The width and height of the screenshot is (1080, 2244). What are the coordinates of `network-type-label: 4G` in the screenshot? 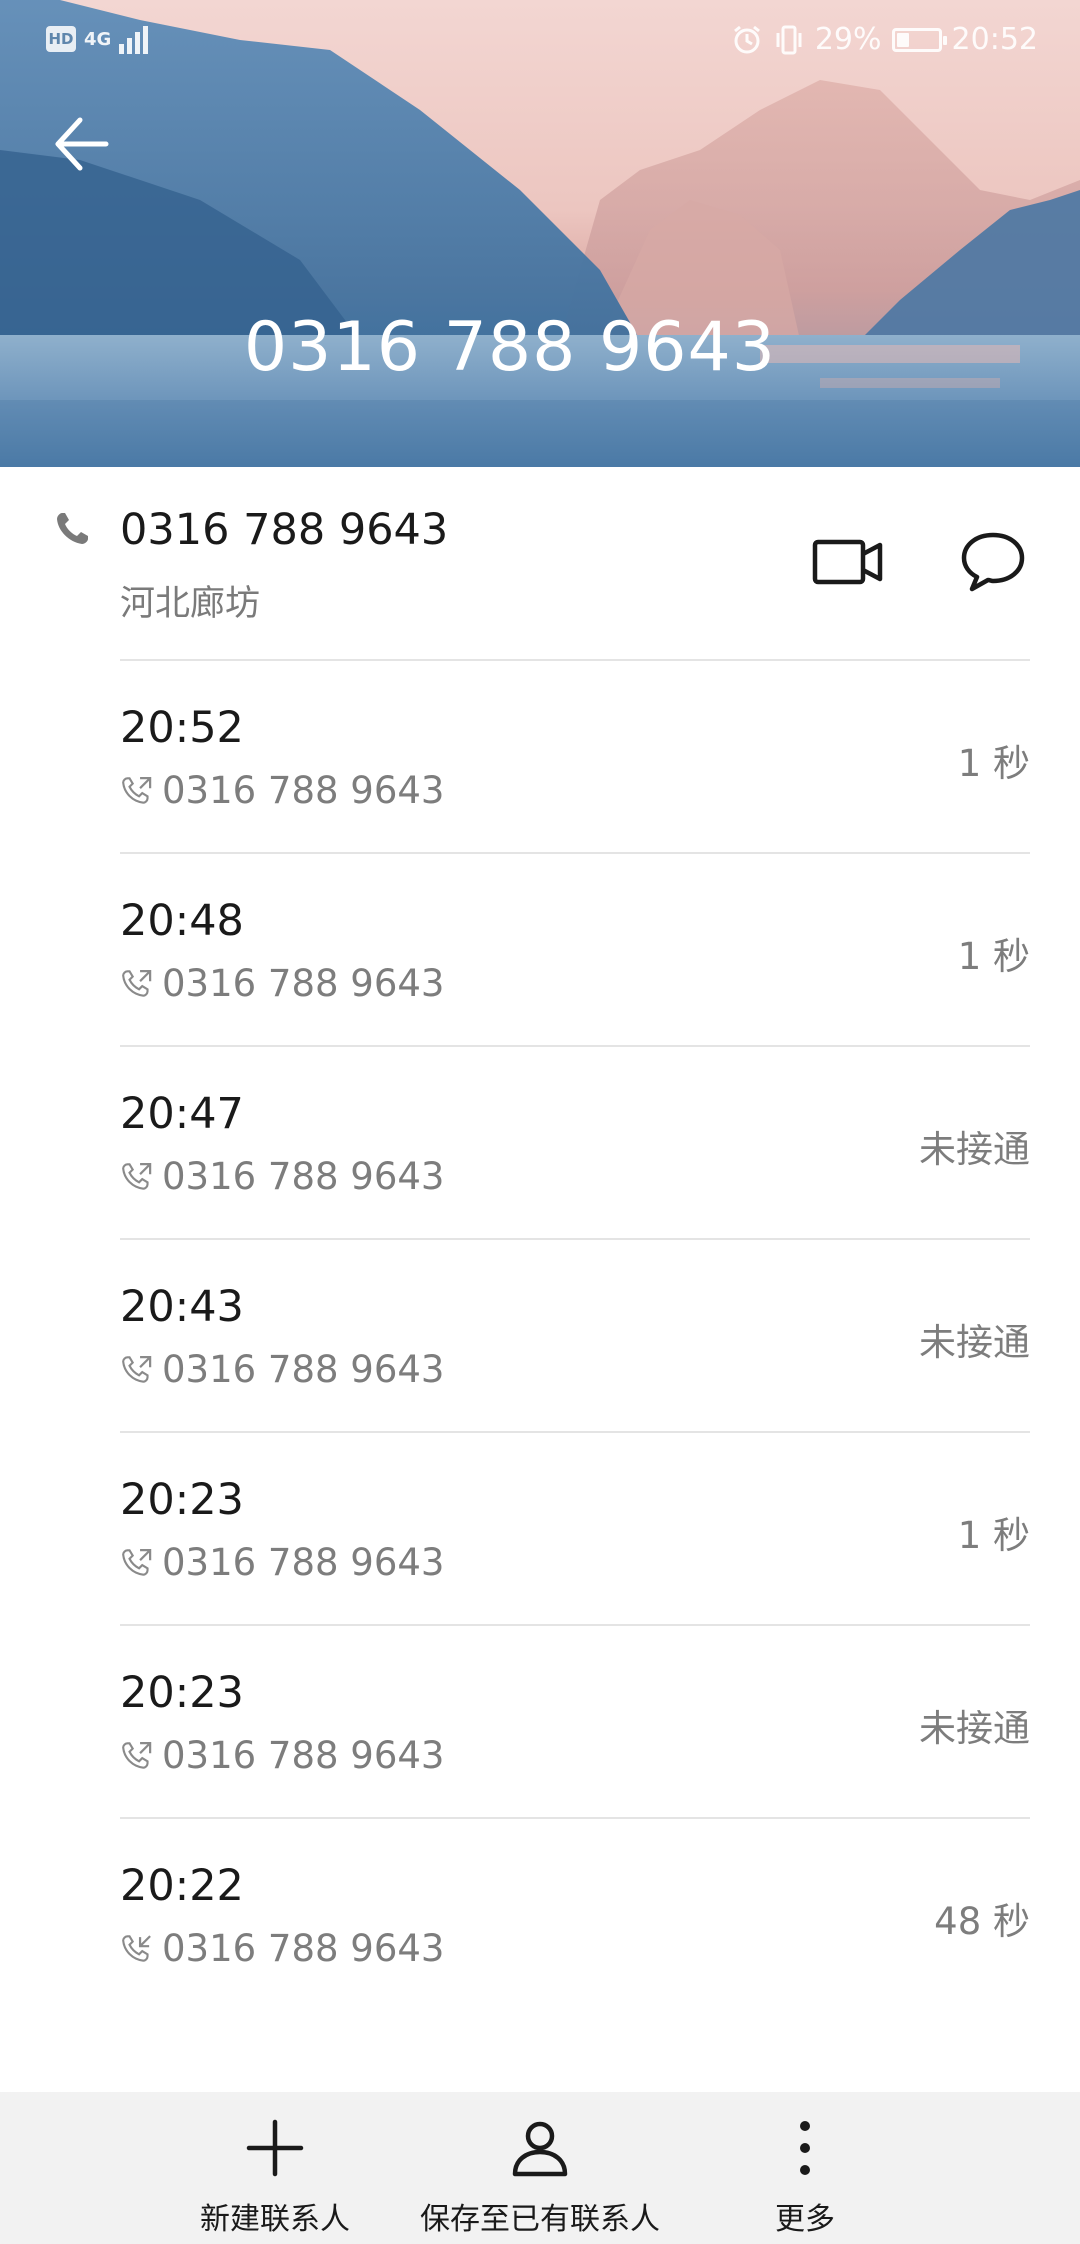 It's located at (98, 39).